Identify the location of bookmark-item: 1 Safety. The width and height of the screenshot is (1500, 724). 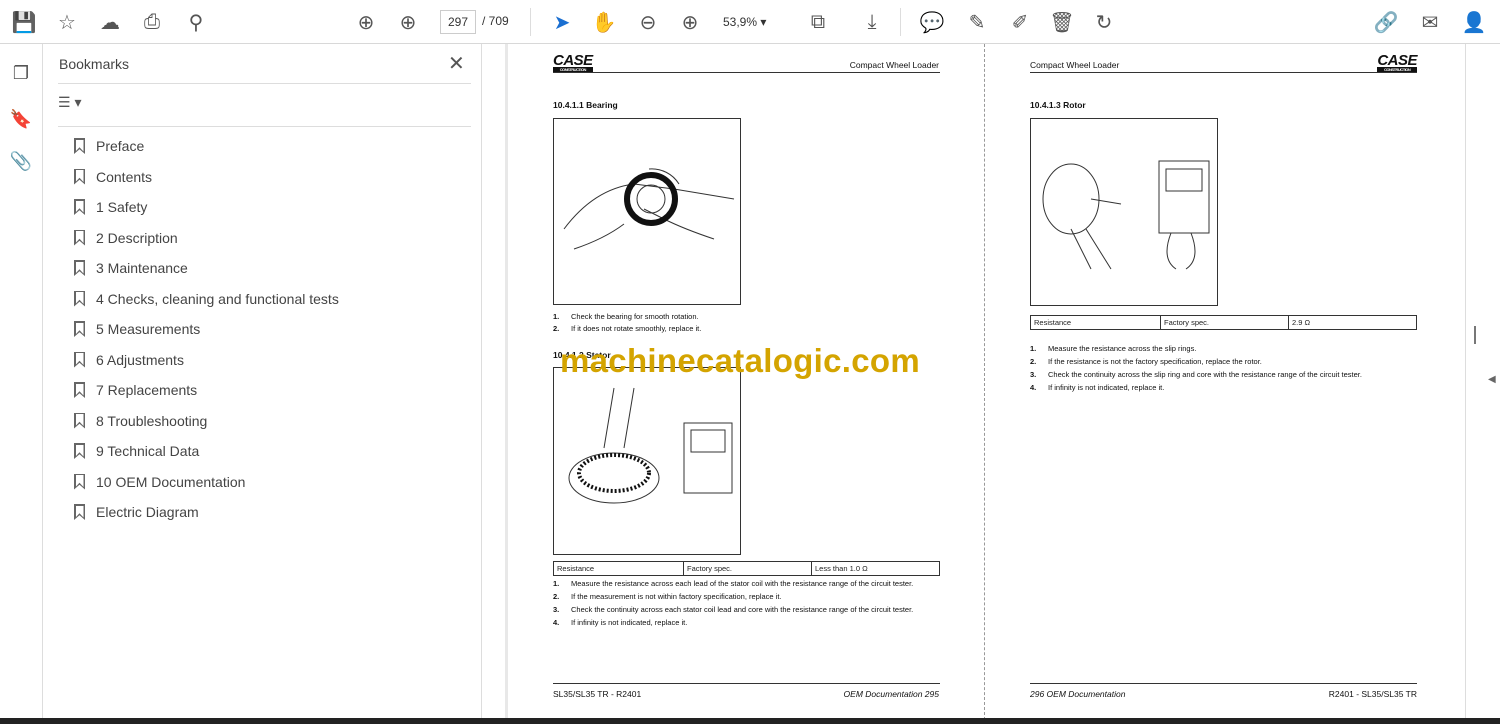
(110, 207).